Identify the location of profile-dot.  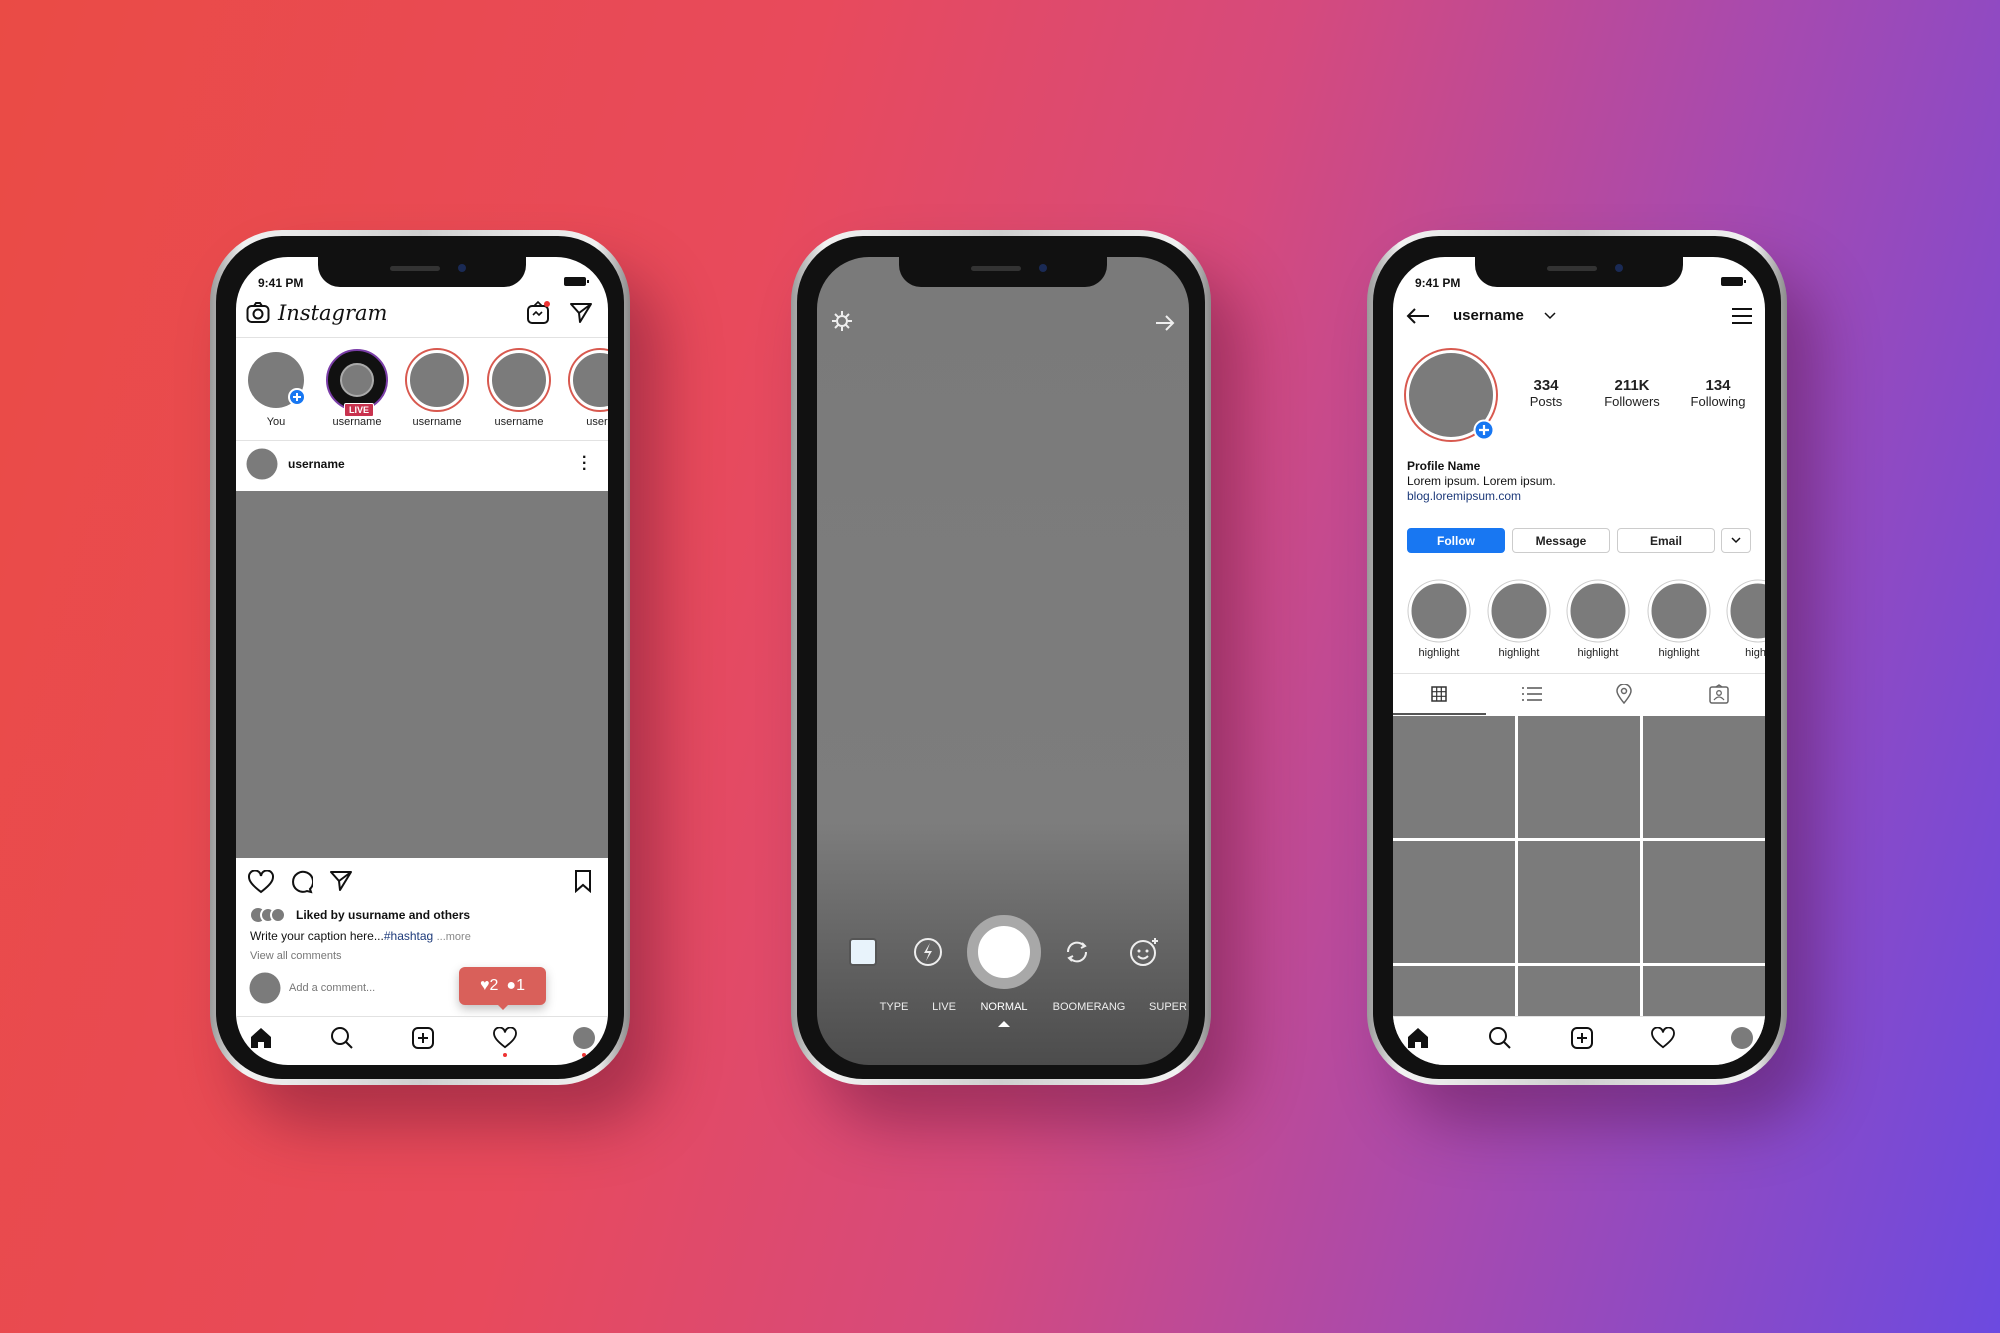
(584, 1055).